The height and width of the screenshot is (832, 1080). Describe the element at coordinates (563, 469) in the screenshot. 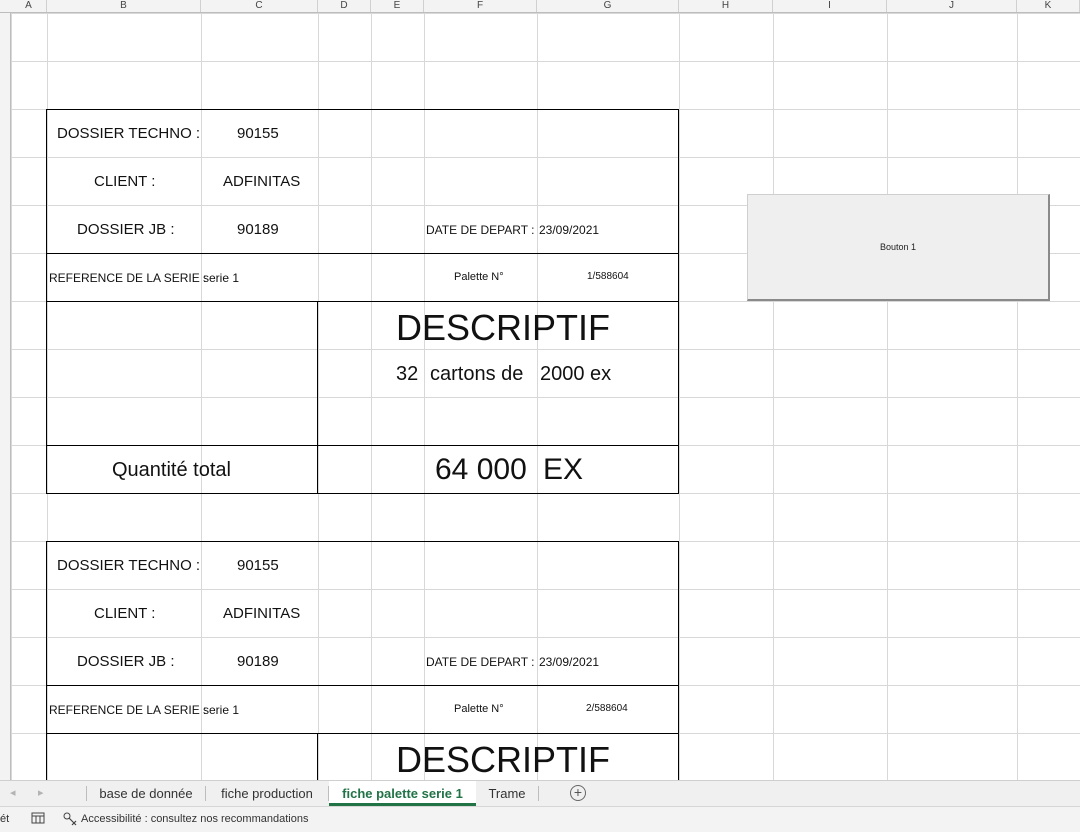

I see `quantite-unit: EX` at that location.